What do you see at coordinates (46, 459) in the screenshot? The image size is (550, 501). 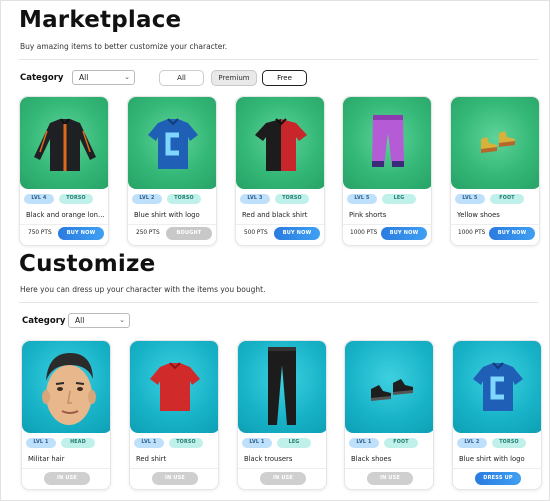 I see `item-name: Militar hair` at bounding box center [46, 459].